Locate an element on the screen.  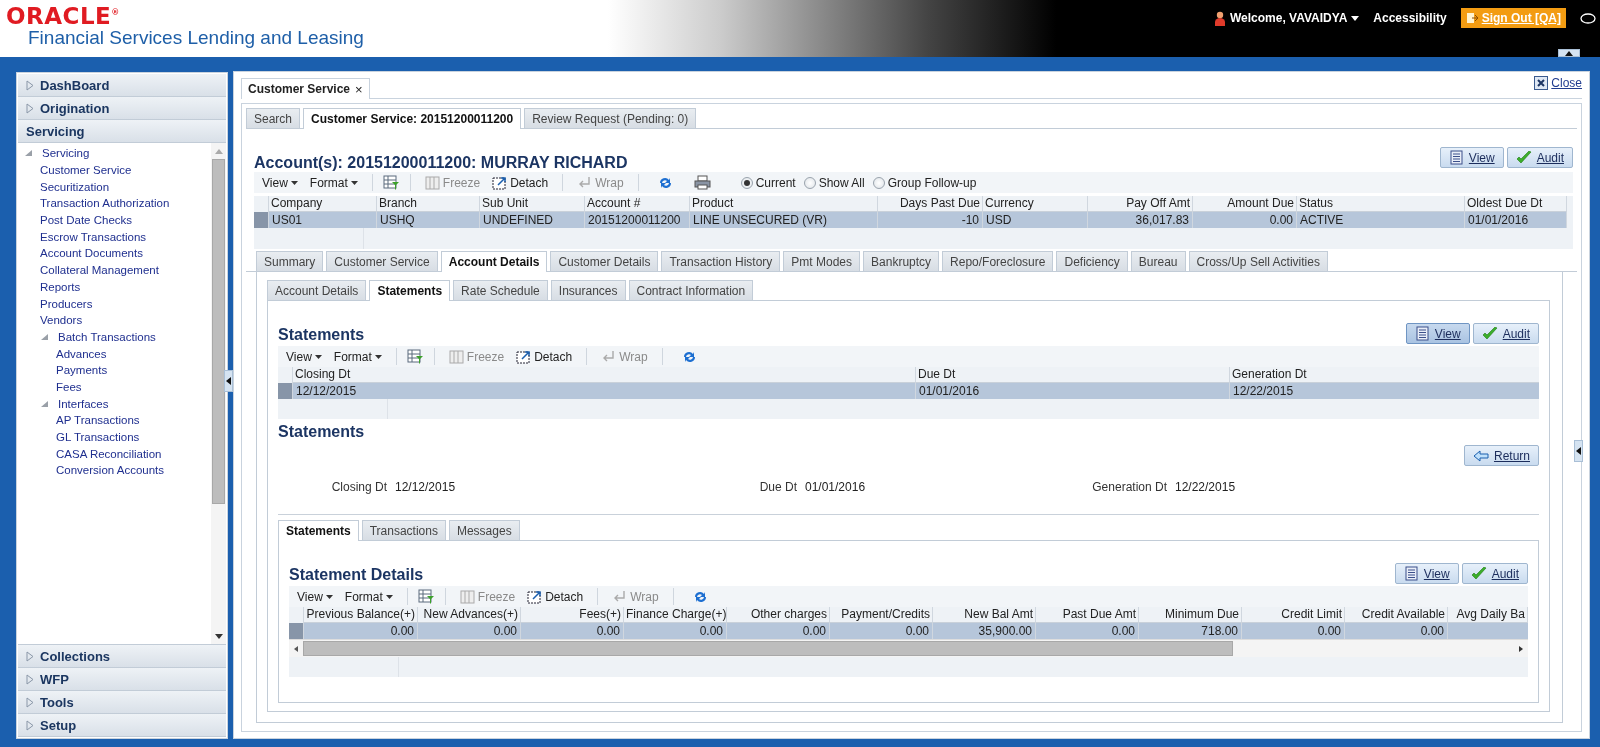
radio-option: Group Follow-up is located at coordinates (924, 182).